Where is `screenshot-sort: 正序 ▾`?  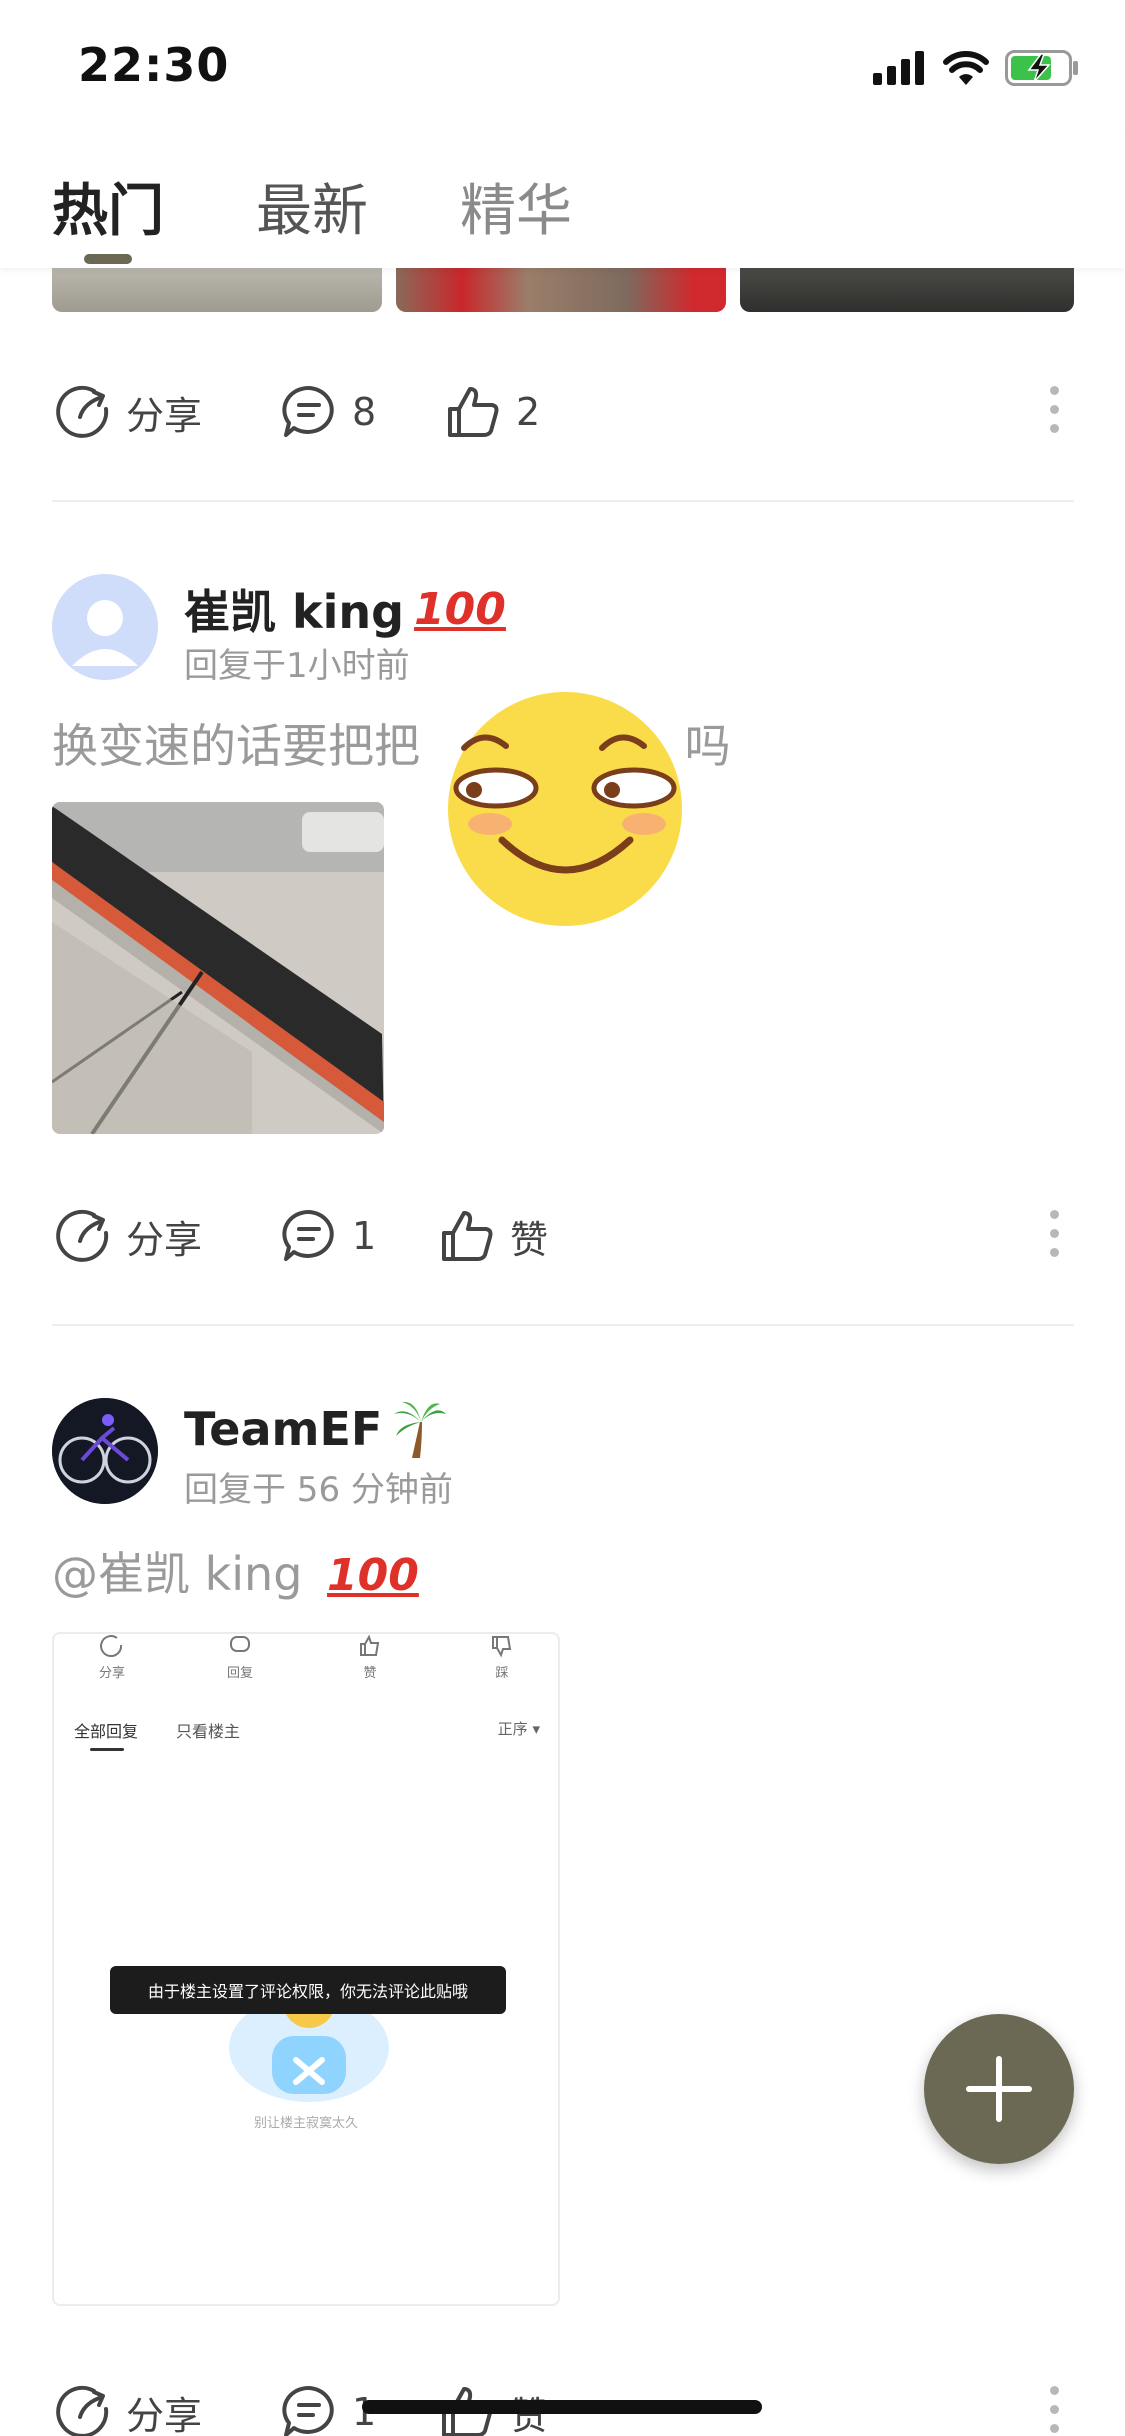
screenshot-sort: 正序 ▾ is located at coordinates (518, 1729).